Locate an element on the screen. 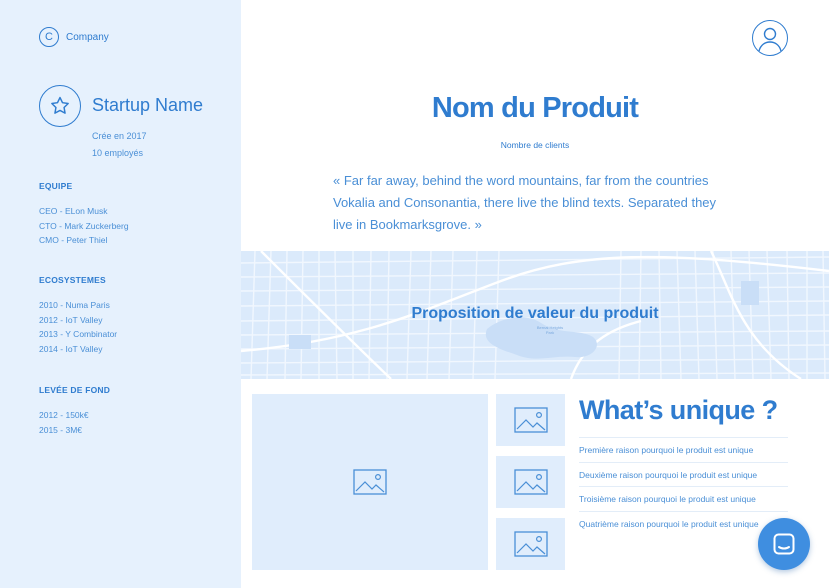 The width and height of the screenshot is (829, 588). value-proposition-title: Proposition de valeur du produit is located at coordinates (535, 313).